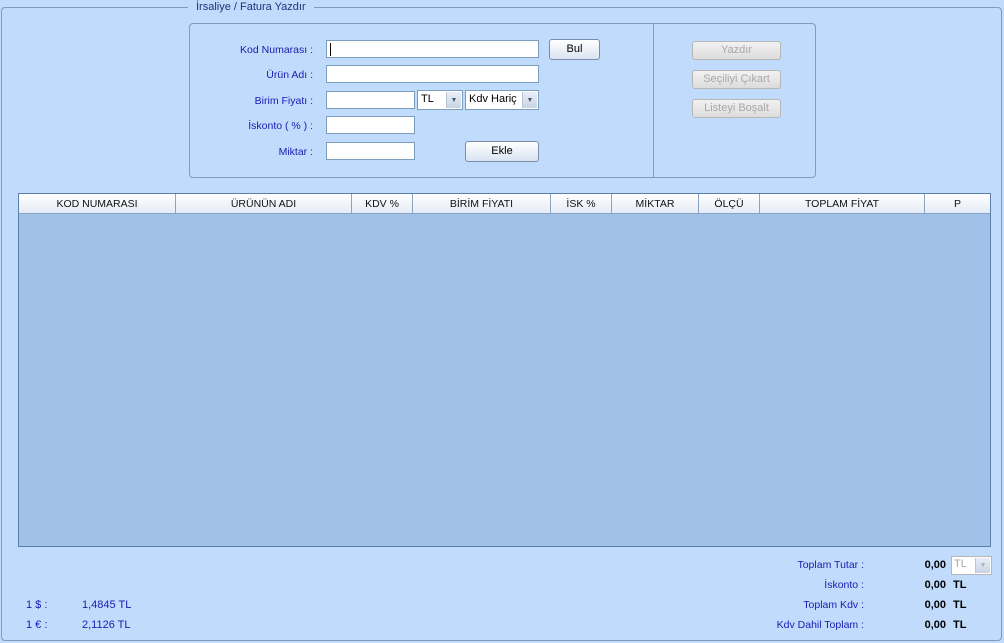  What do you see at coordinates (382, 204) in the screenshot?
I see `column-header-kdv: KDV %` at bounding box center [382, 204].